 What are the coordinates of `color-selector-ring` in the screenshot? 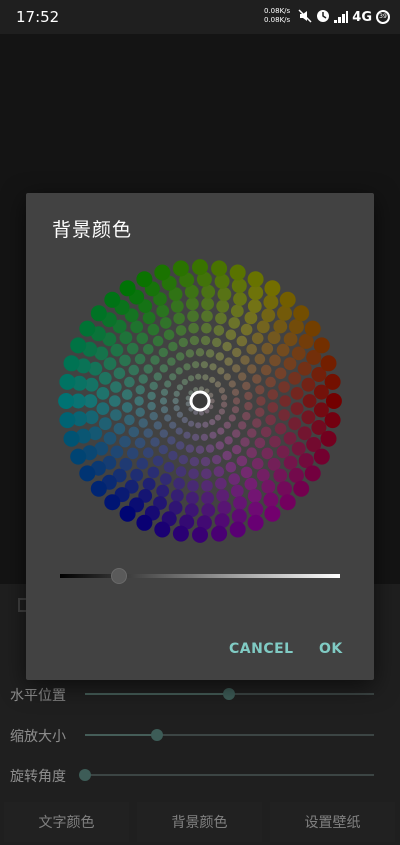 It's located at (200, 401).